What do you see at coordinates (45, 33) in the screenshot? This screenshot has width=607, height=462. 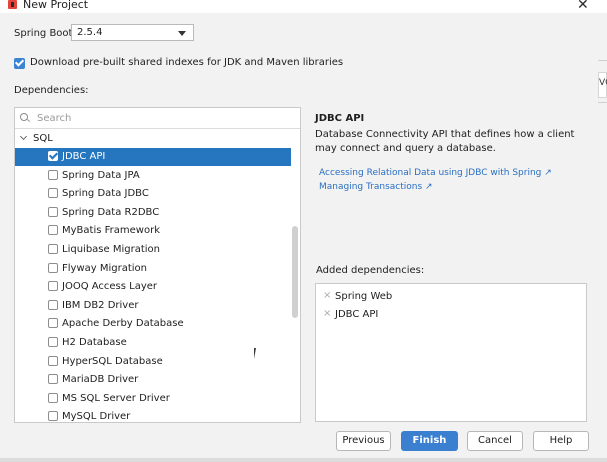 I see `spring-boot-label: Spring Boot:` at bounding box center [45, 33].